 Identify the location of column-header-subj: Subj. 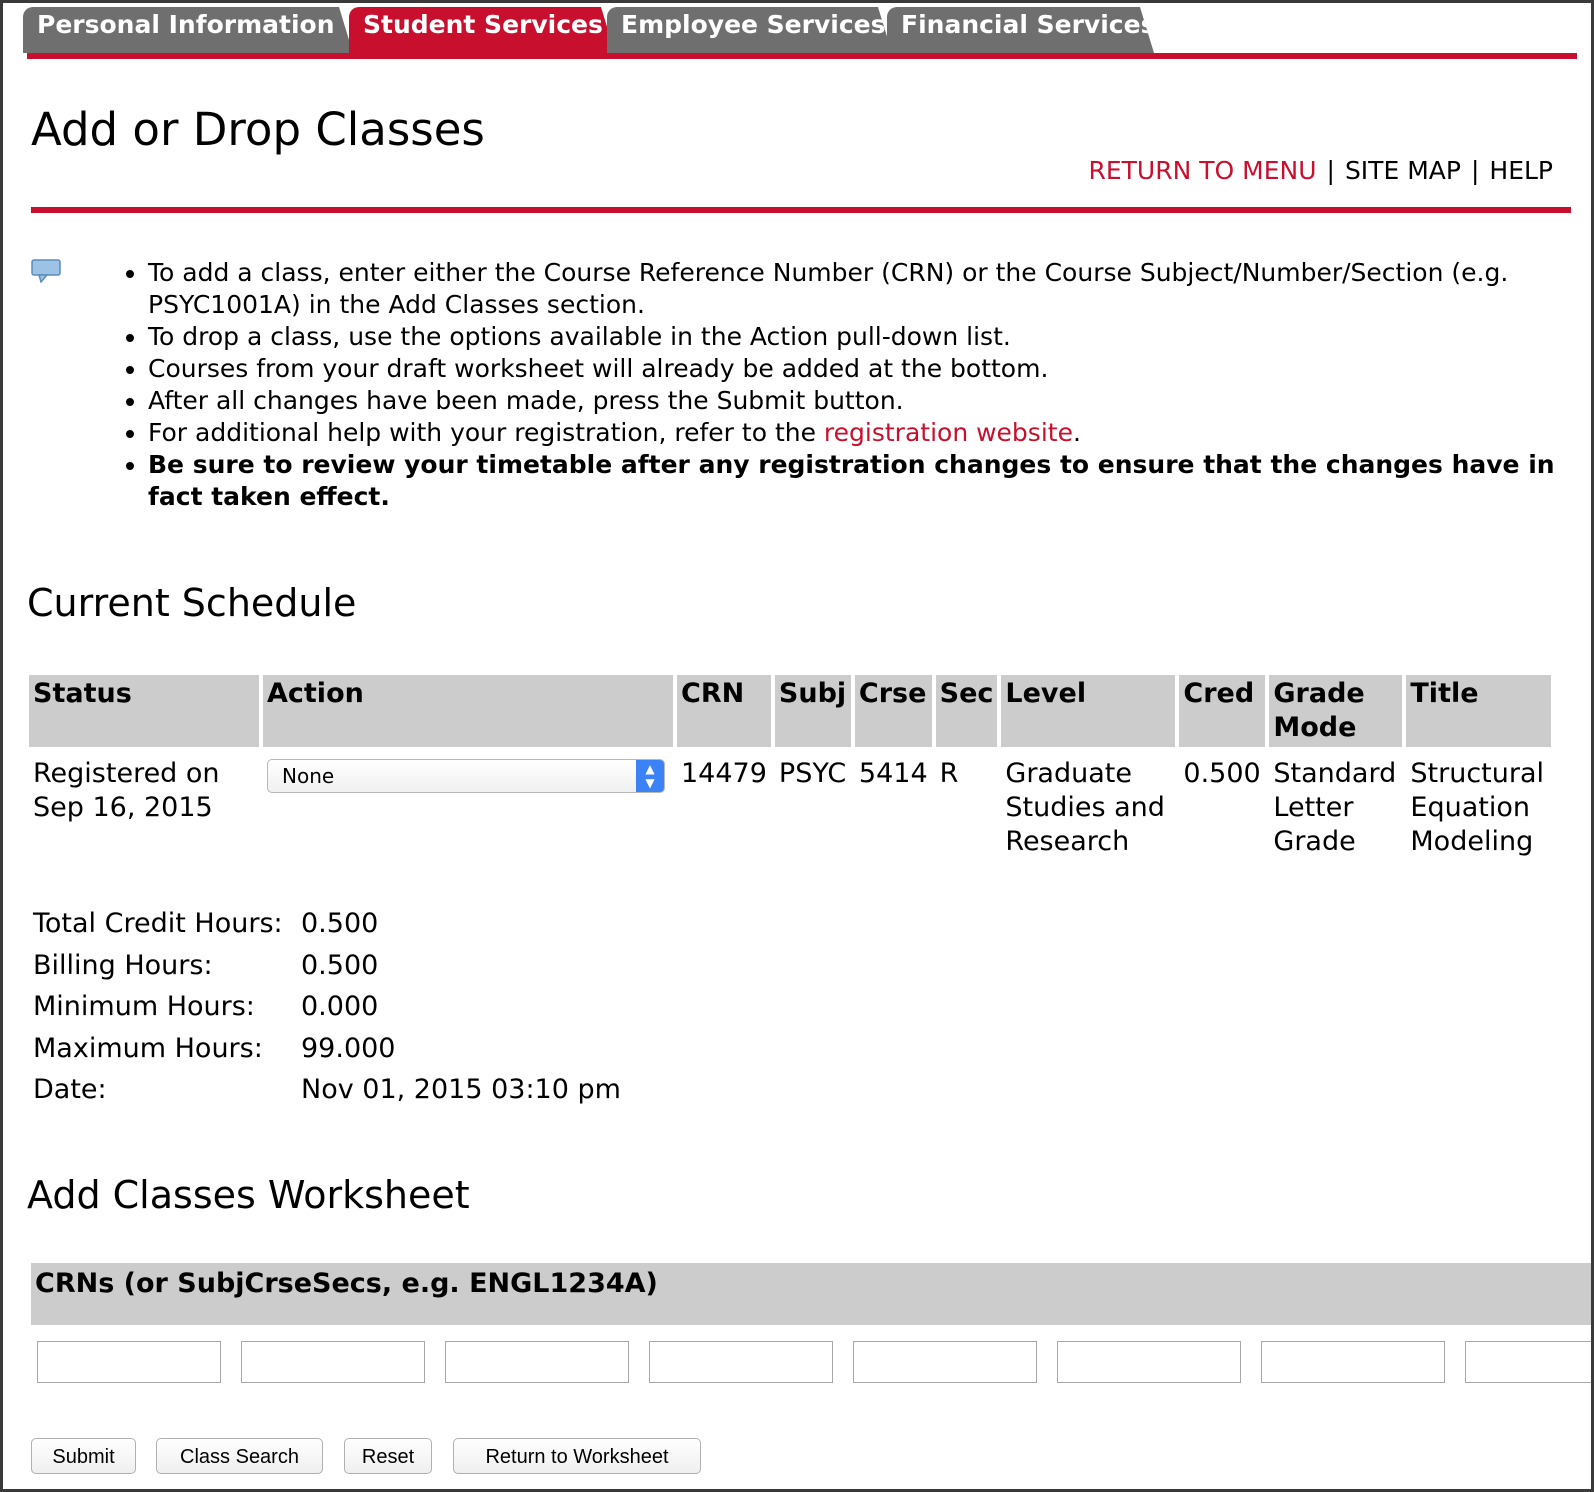
(812, 711).